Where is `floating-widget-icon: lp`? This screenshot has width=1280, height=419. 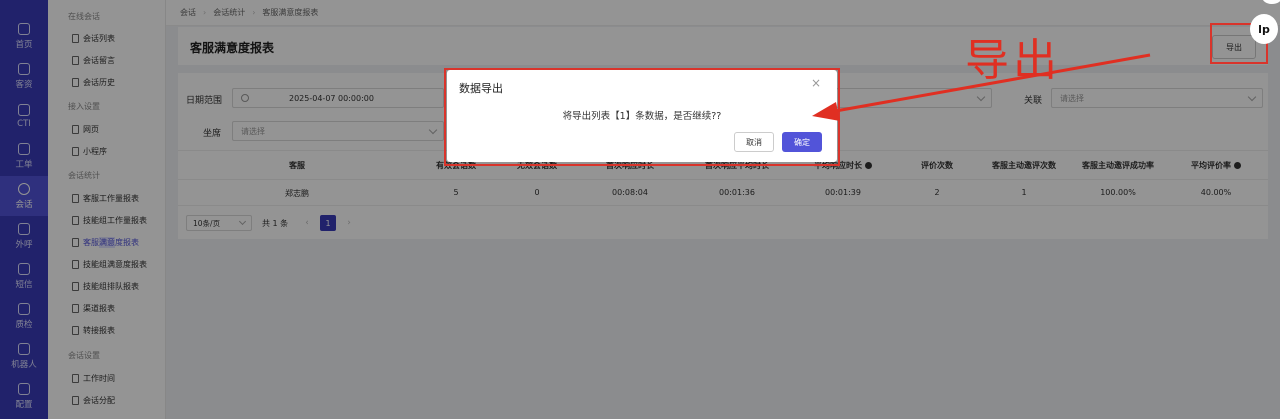 floating-widget-icon: lp is located at coordinates (1264, 29).